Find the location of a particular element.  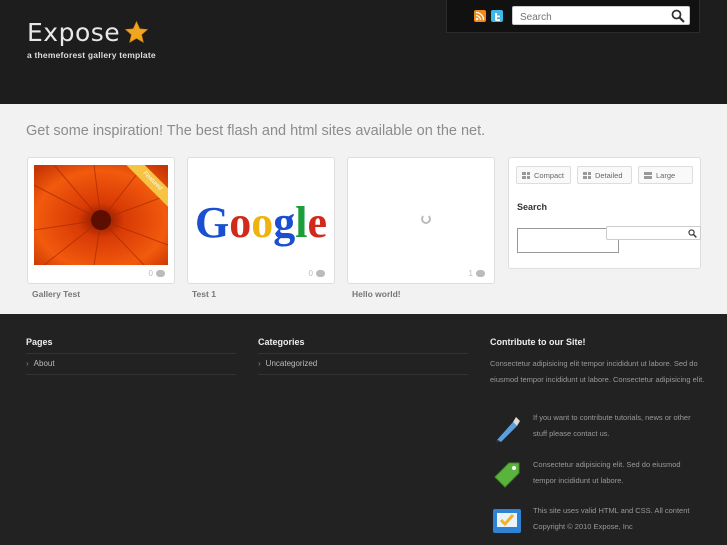

card-thumbnail-google: Google is located at coordinates (261, 215).